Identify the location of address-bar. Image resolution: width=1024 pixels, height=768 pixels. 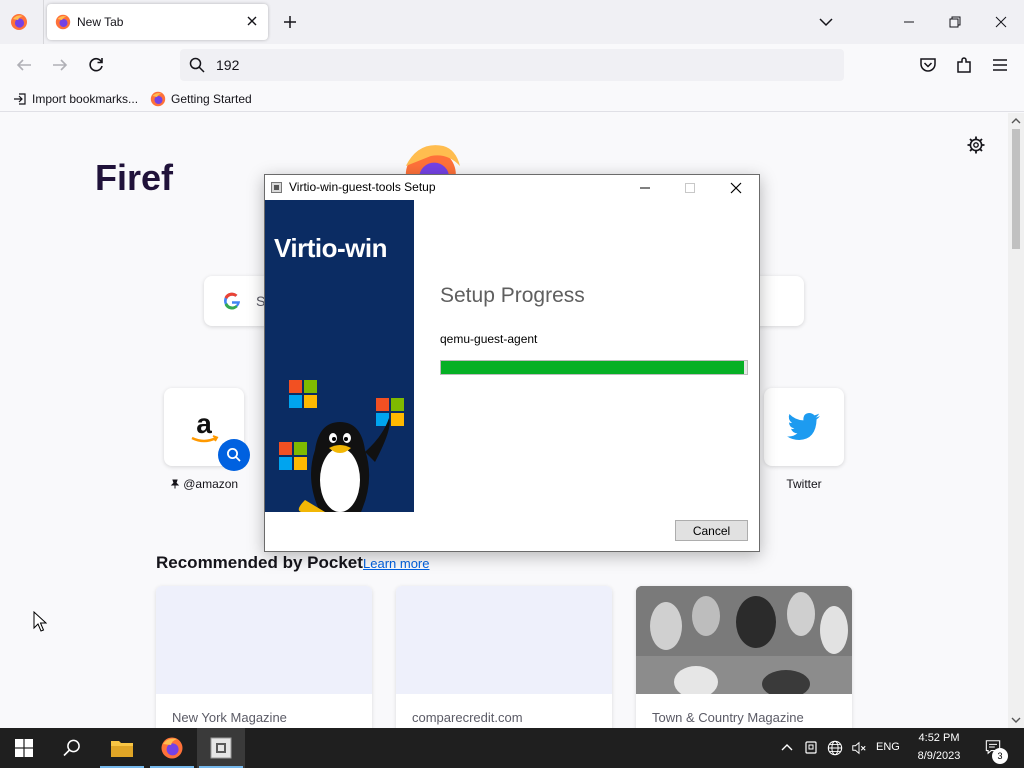
(512, 65).